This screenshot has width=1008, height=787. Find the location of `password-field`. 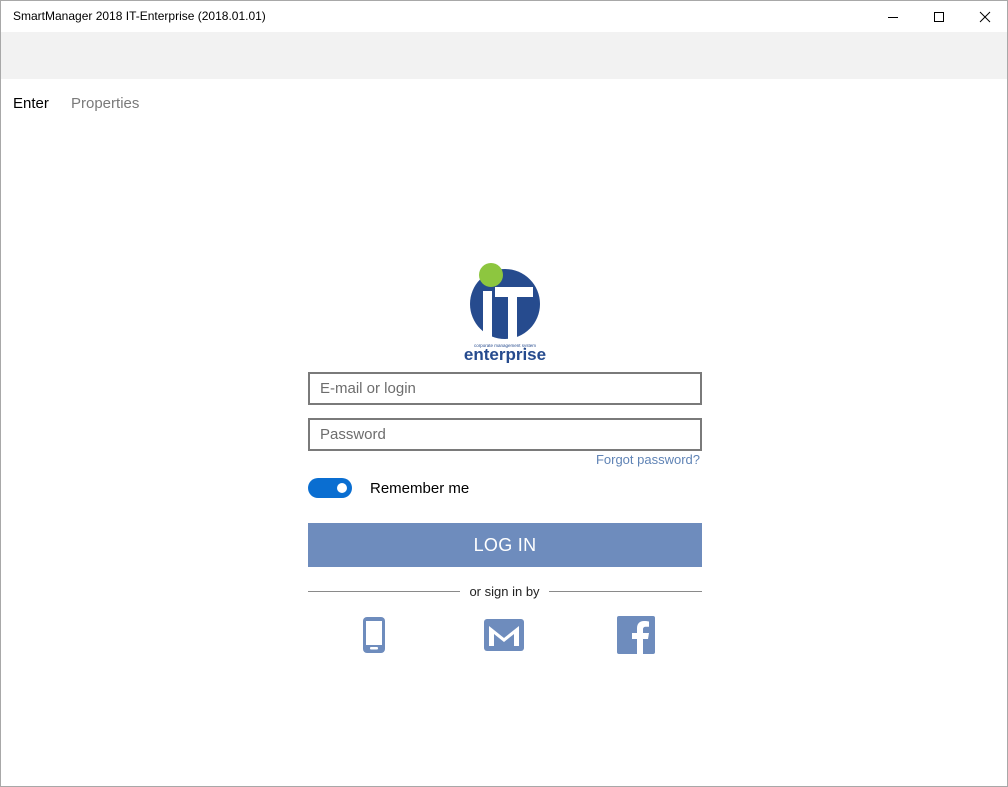

password-field is located at coordinates (505, 434).